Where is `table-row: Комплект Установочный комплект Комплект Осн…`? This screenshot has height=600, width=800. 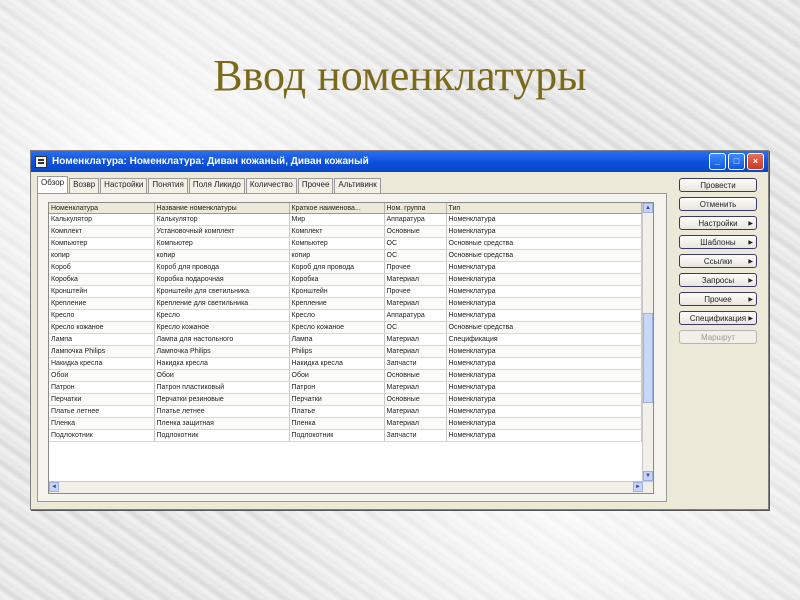
table-row: Комплект Установочный комплект Комплект Осн… is located at coordinates (345, 231).